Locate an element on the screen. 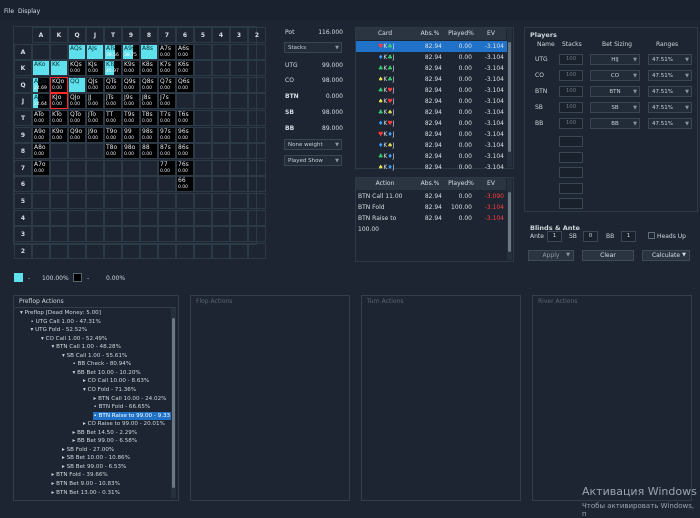 This screenshot has width=700, height=518. table-row: ♥K♦J 82.94 0.00 -3.104 is located at coordinates (431, 134).